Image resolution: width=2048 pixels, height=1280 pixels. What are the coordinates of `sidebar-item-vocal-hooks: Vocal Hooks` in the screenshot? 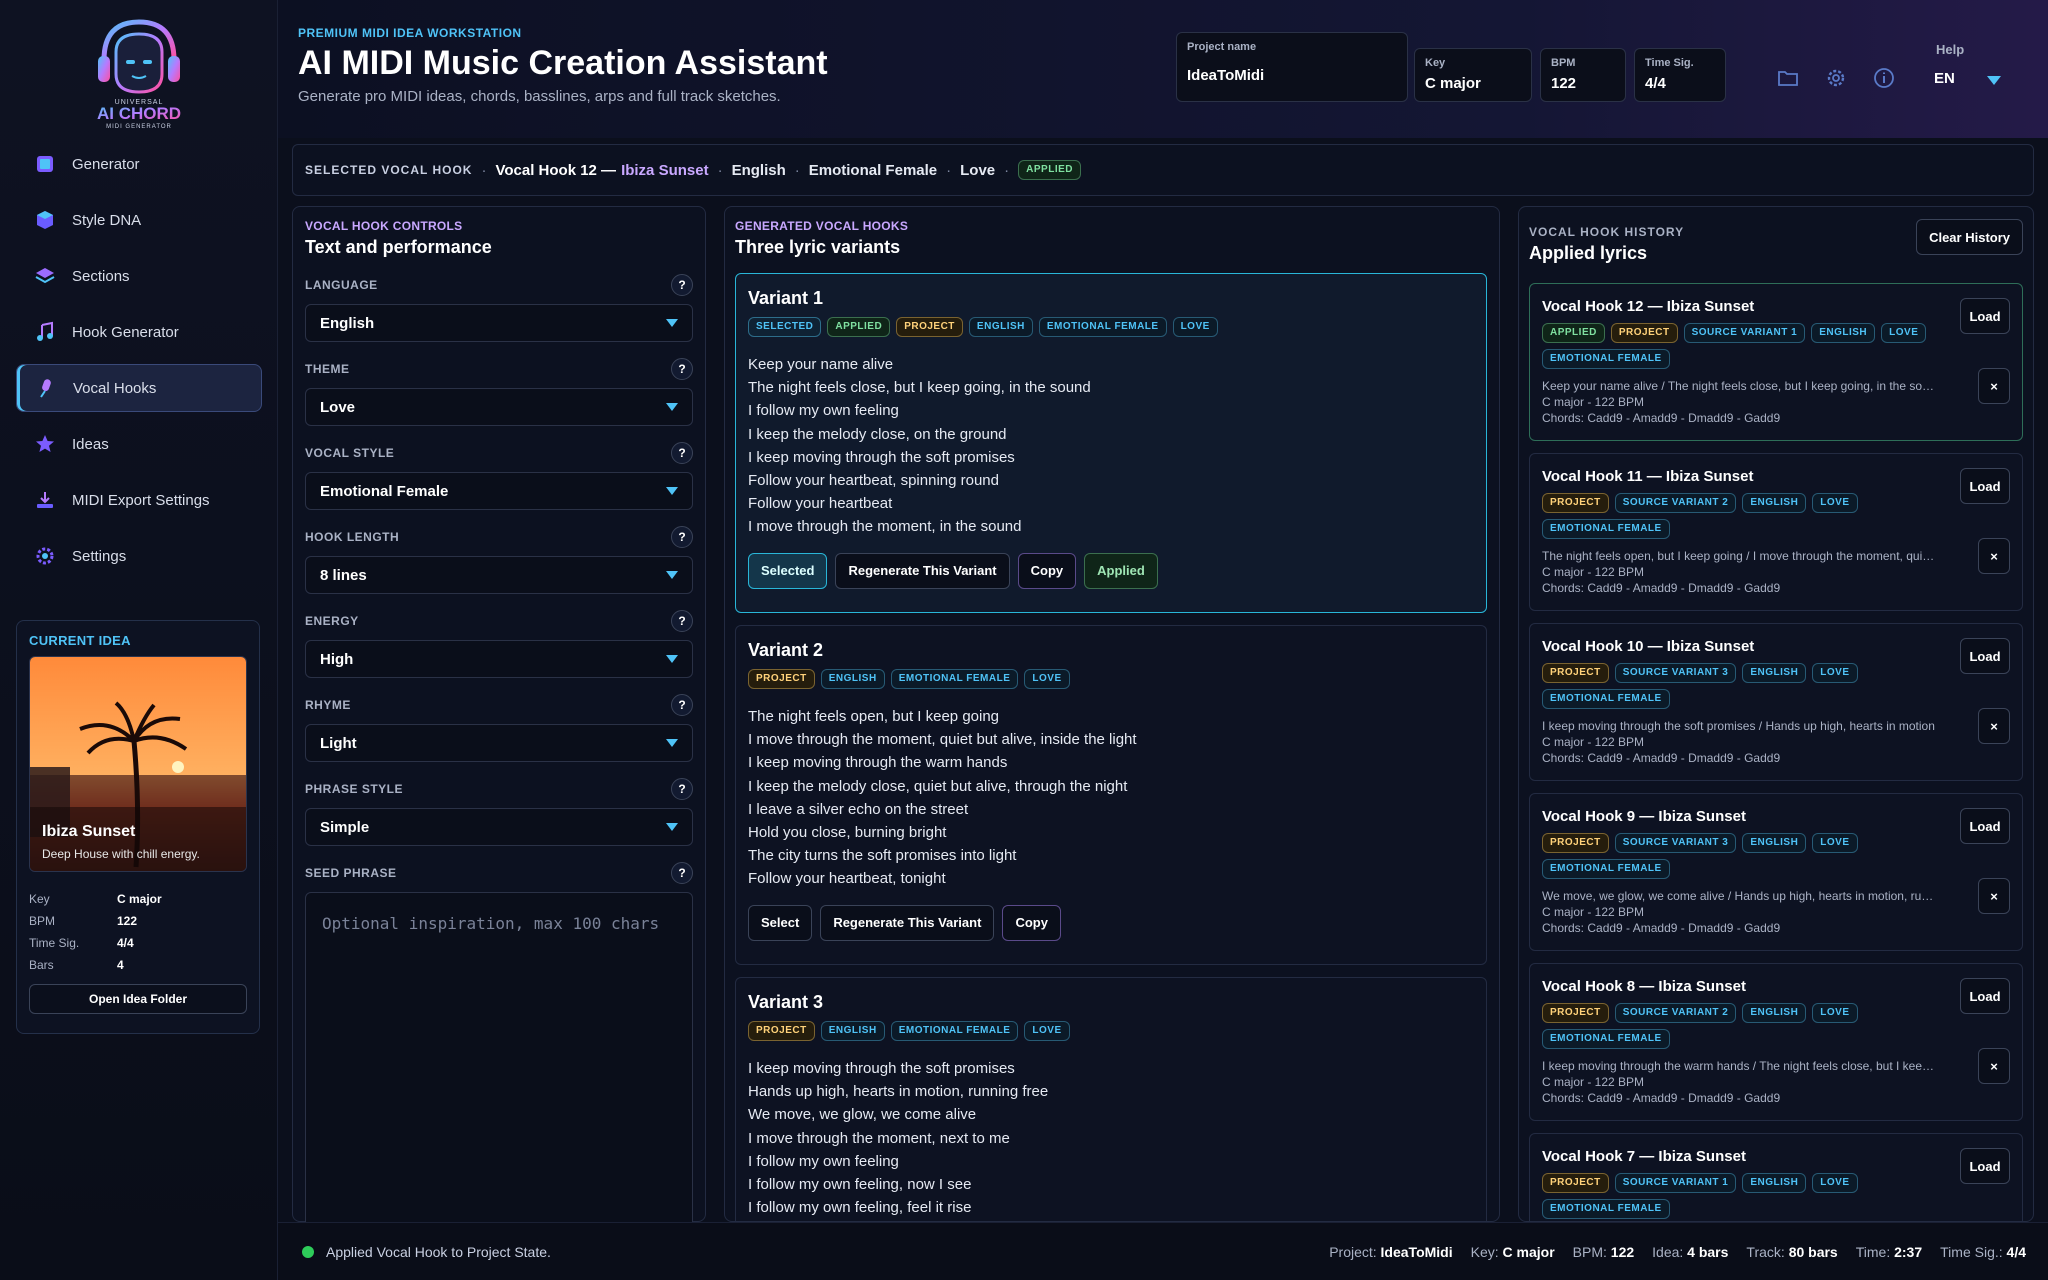 It's located at (139, 388).